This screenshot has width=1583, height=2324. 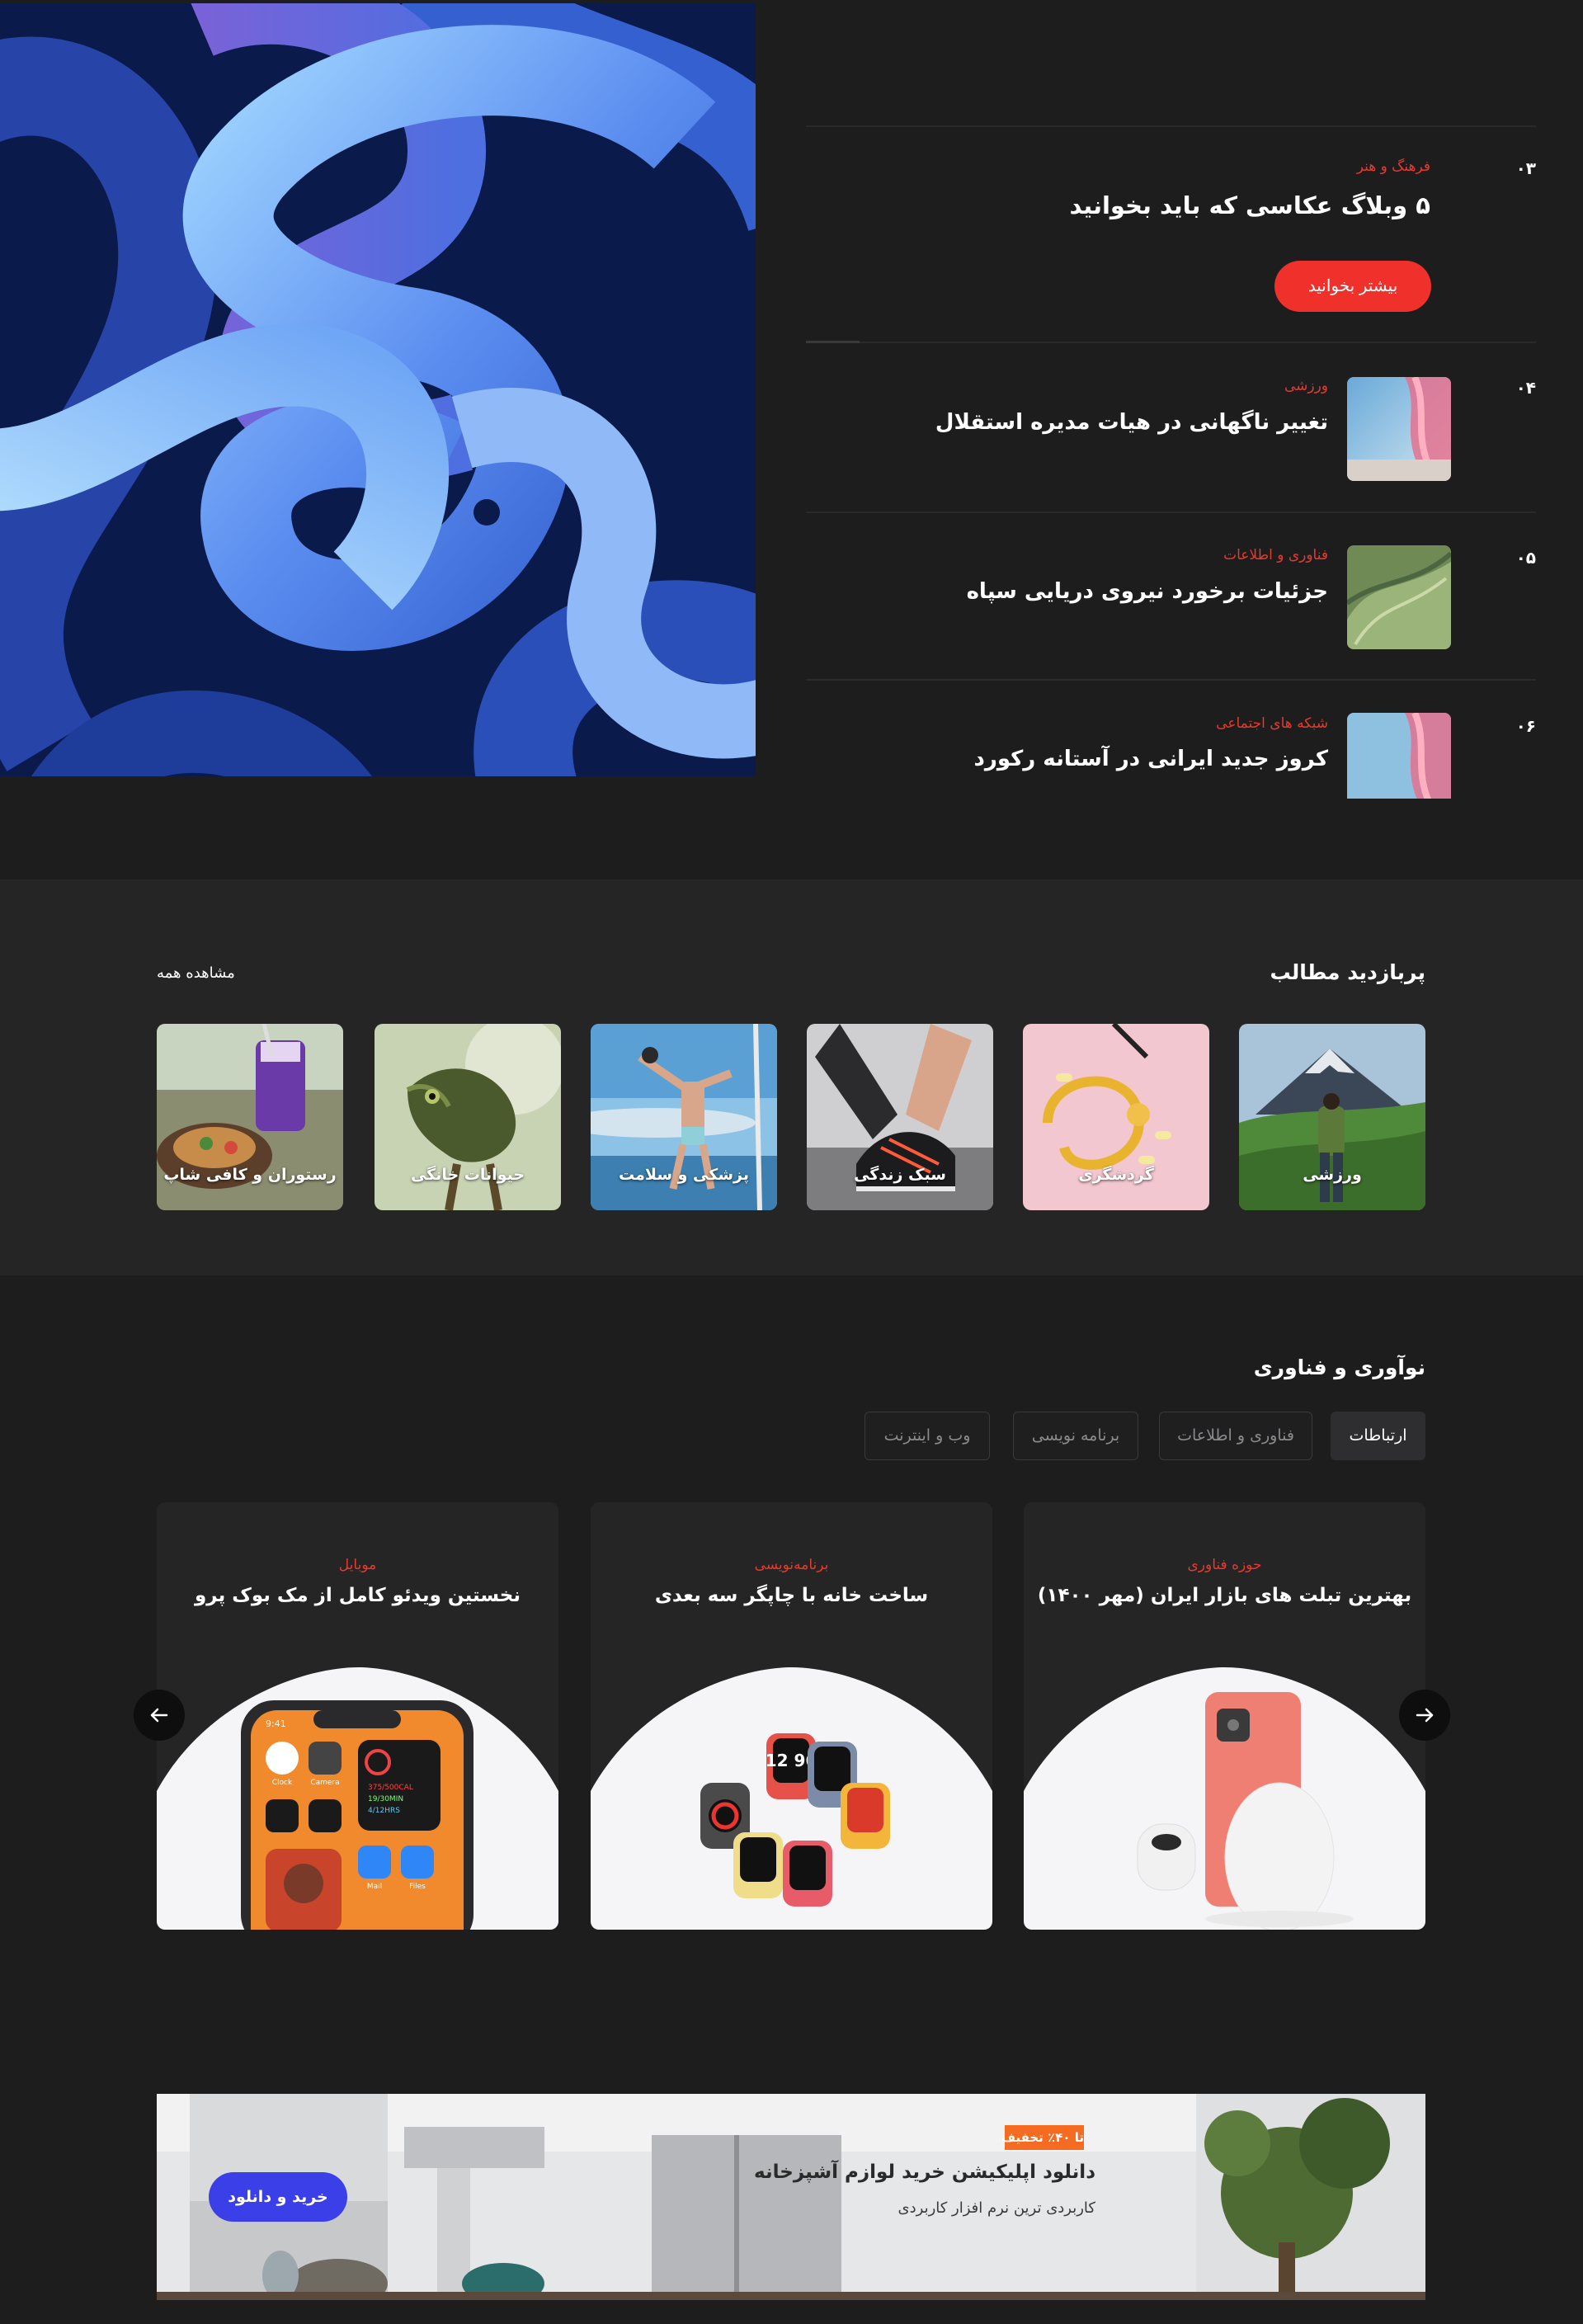 I want to click on buy-download-button: خرید و دانلود, so click(x=278, y=2197).